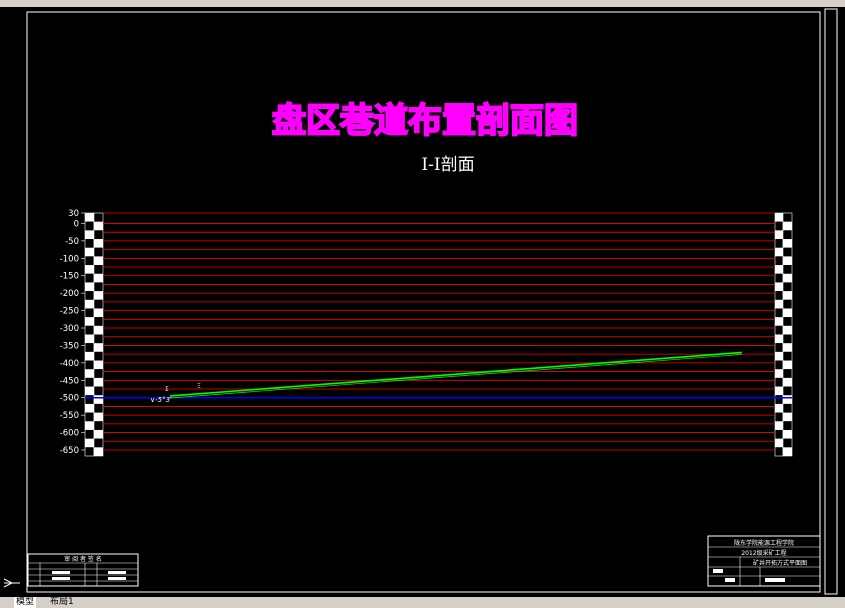 The width and height of the screenshot is (845, 608). I want to click on title-block: 陇东学院能源工程学院 2012级采矿工程 矿井开拓方式平面图, so click(764, 561).